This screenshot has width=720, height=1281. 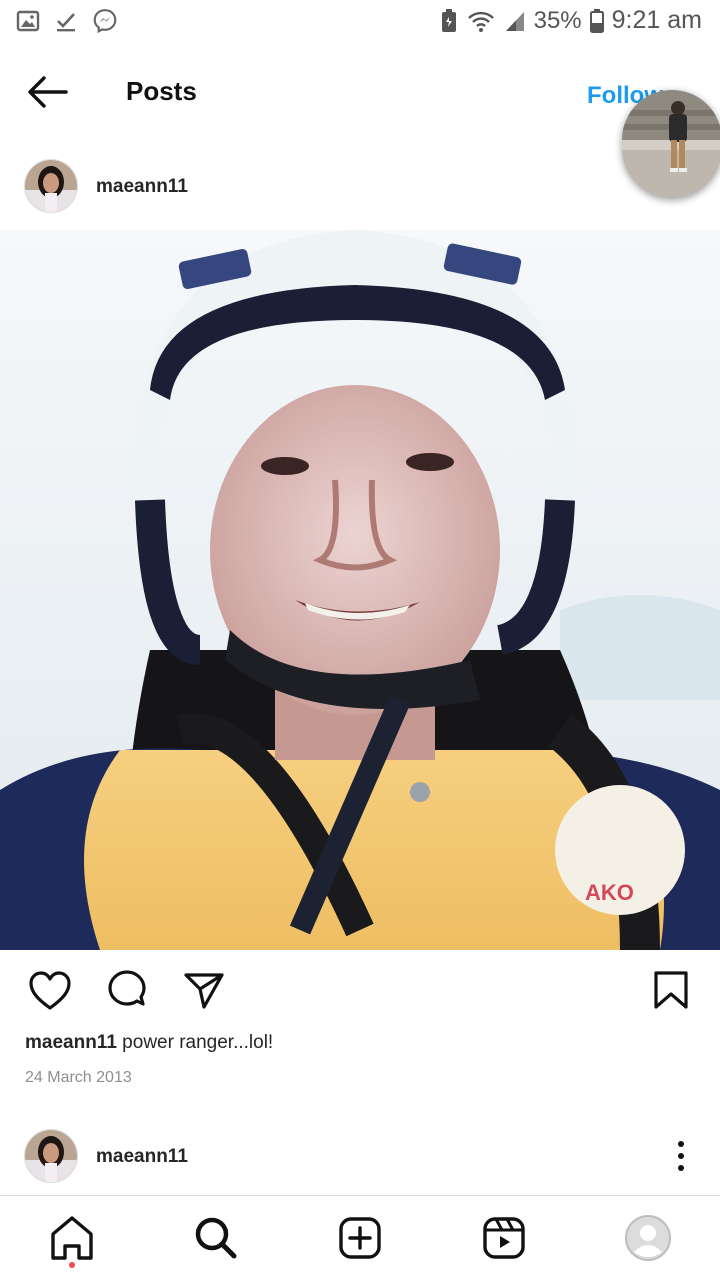 What do you see at coordinates (78, 1077) in the screenshot?
I see `post-date: 24 March 2013` at bounding box center [78, 1077].